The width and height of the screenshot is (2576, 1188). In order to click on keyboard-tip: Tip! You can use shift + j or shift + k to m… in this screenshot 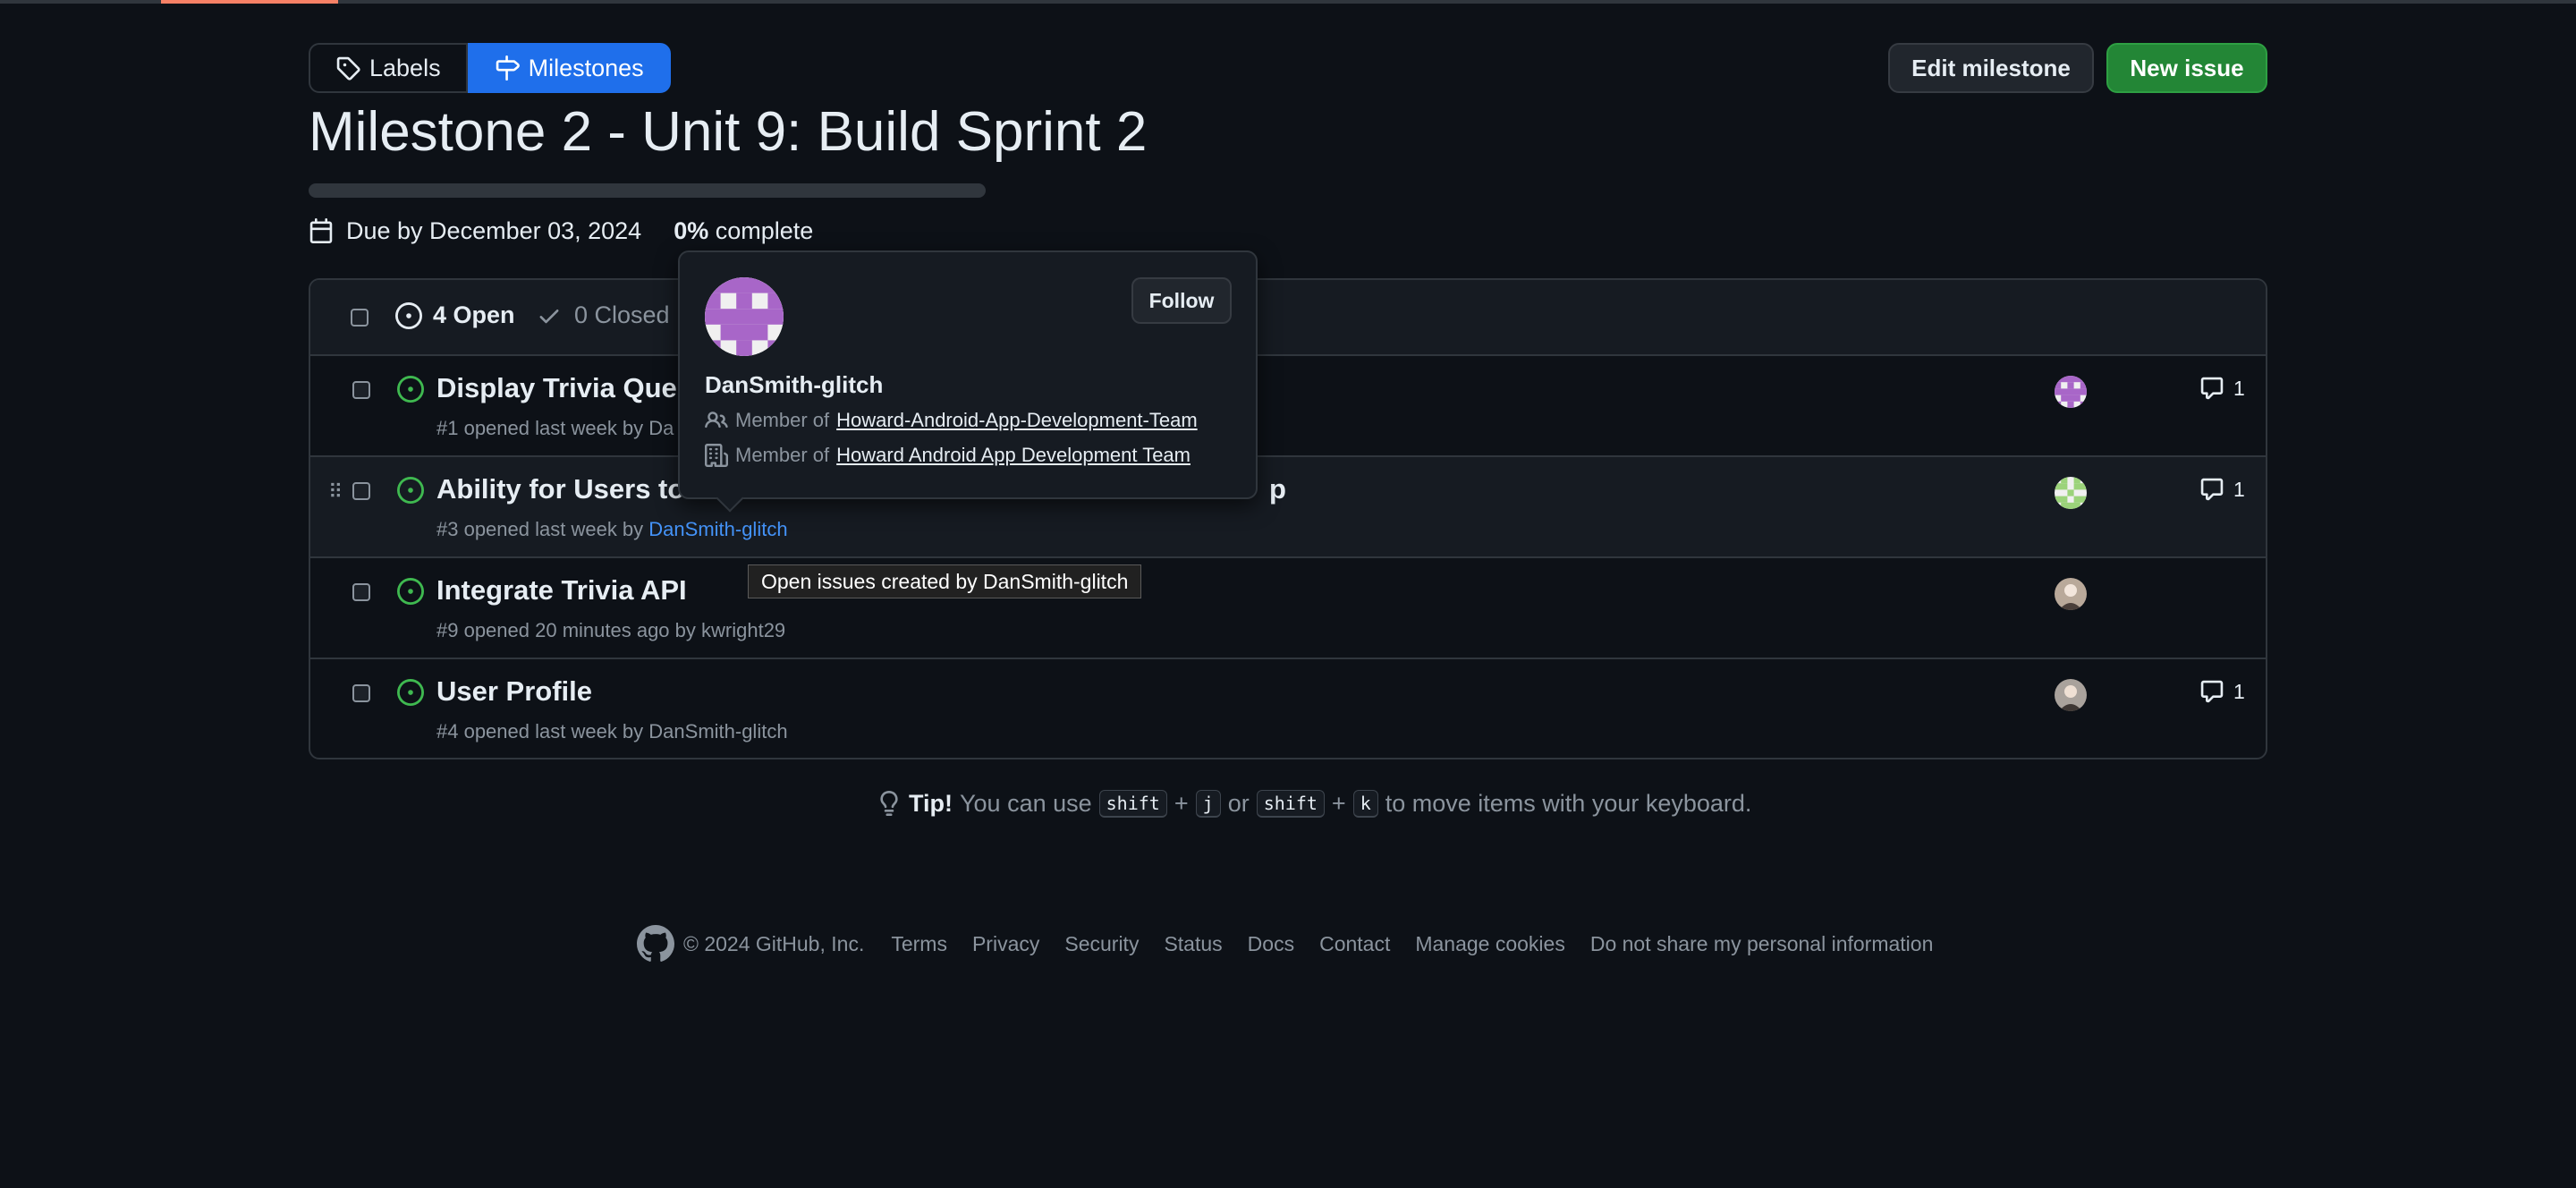, I will do `click(1314, 803)`.